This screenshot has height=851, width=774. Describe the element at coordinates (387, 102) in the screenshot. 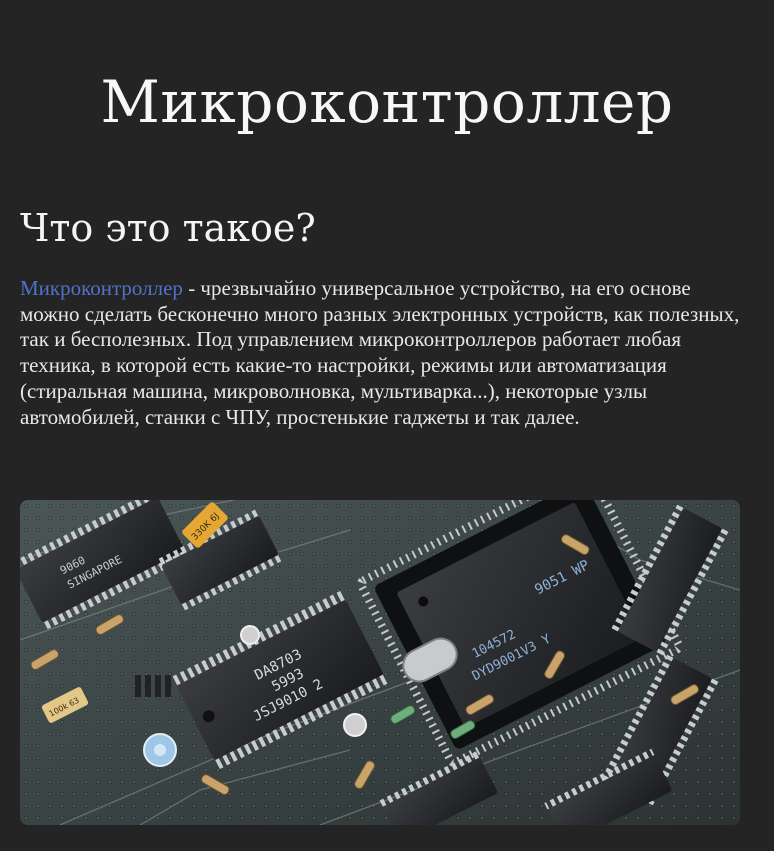

I see `page-title: Микроконтроллер` at that location.